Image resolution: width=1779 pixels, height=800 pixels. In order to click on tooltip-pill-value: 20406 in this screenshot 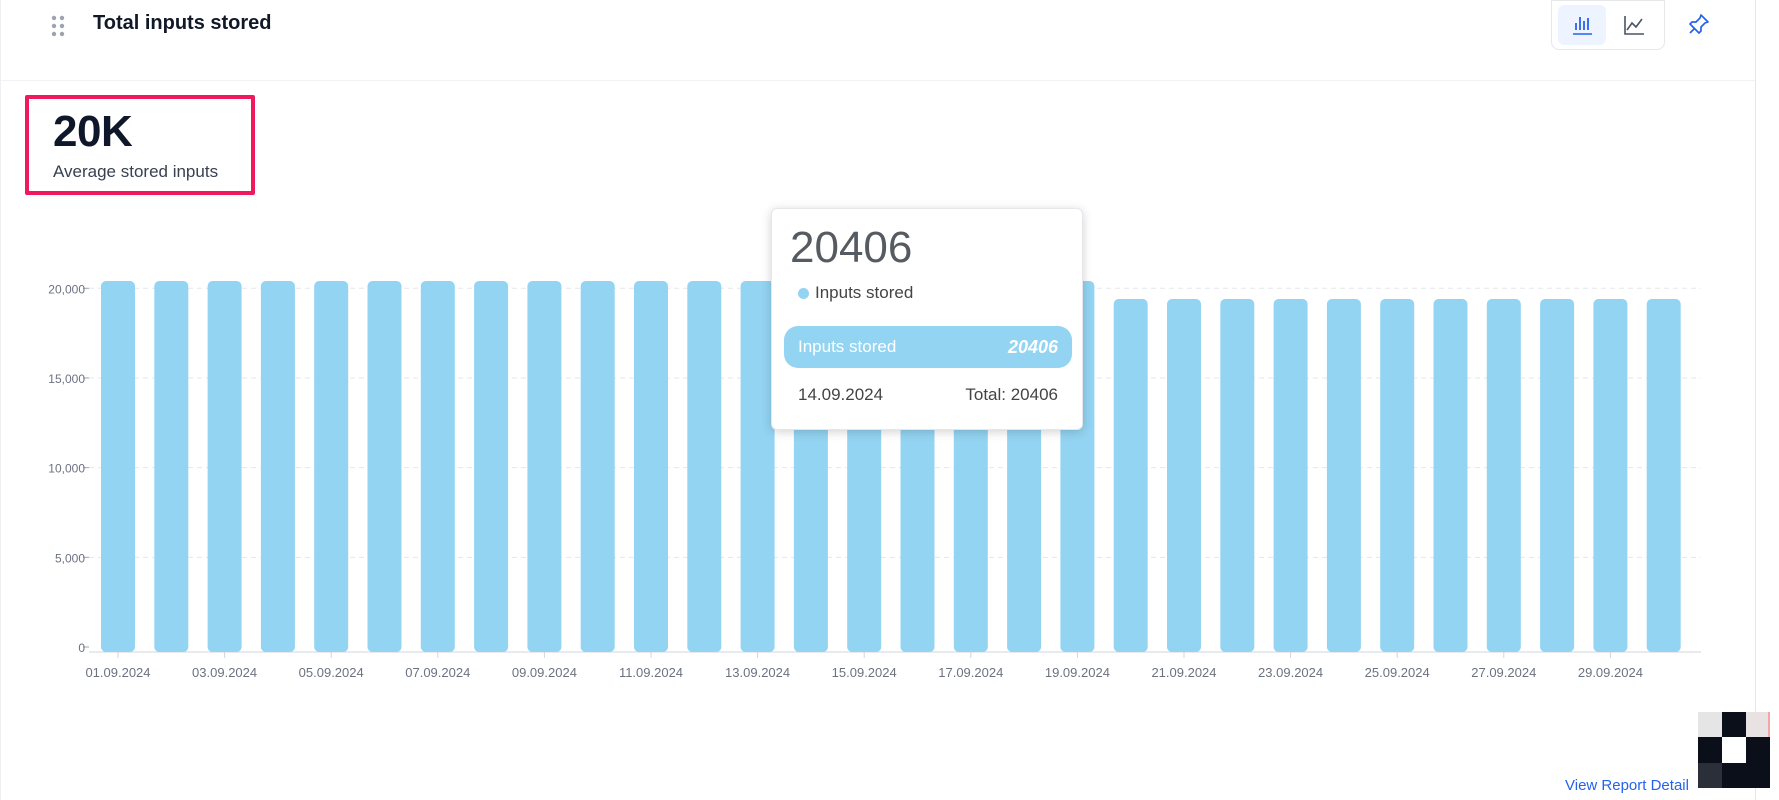, I will do `click(1032, 347)`.